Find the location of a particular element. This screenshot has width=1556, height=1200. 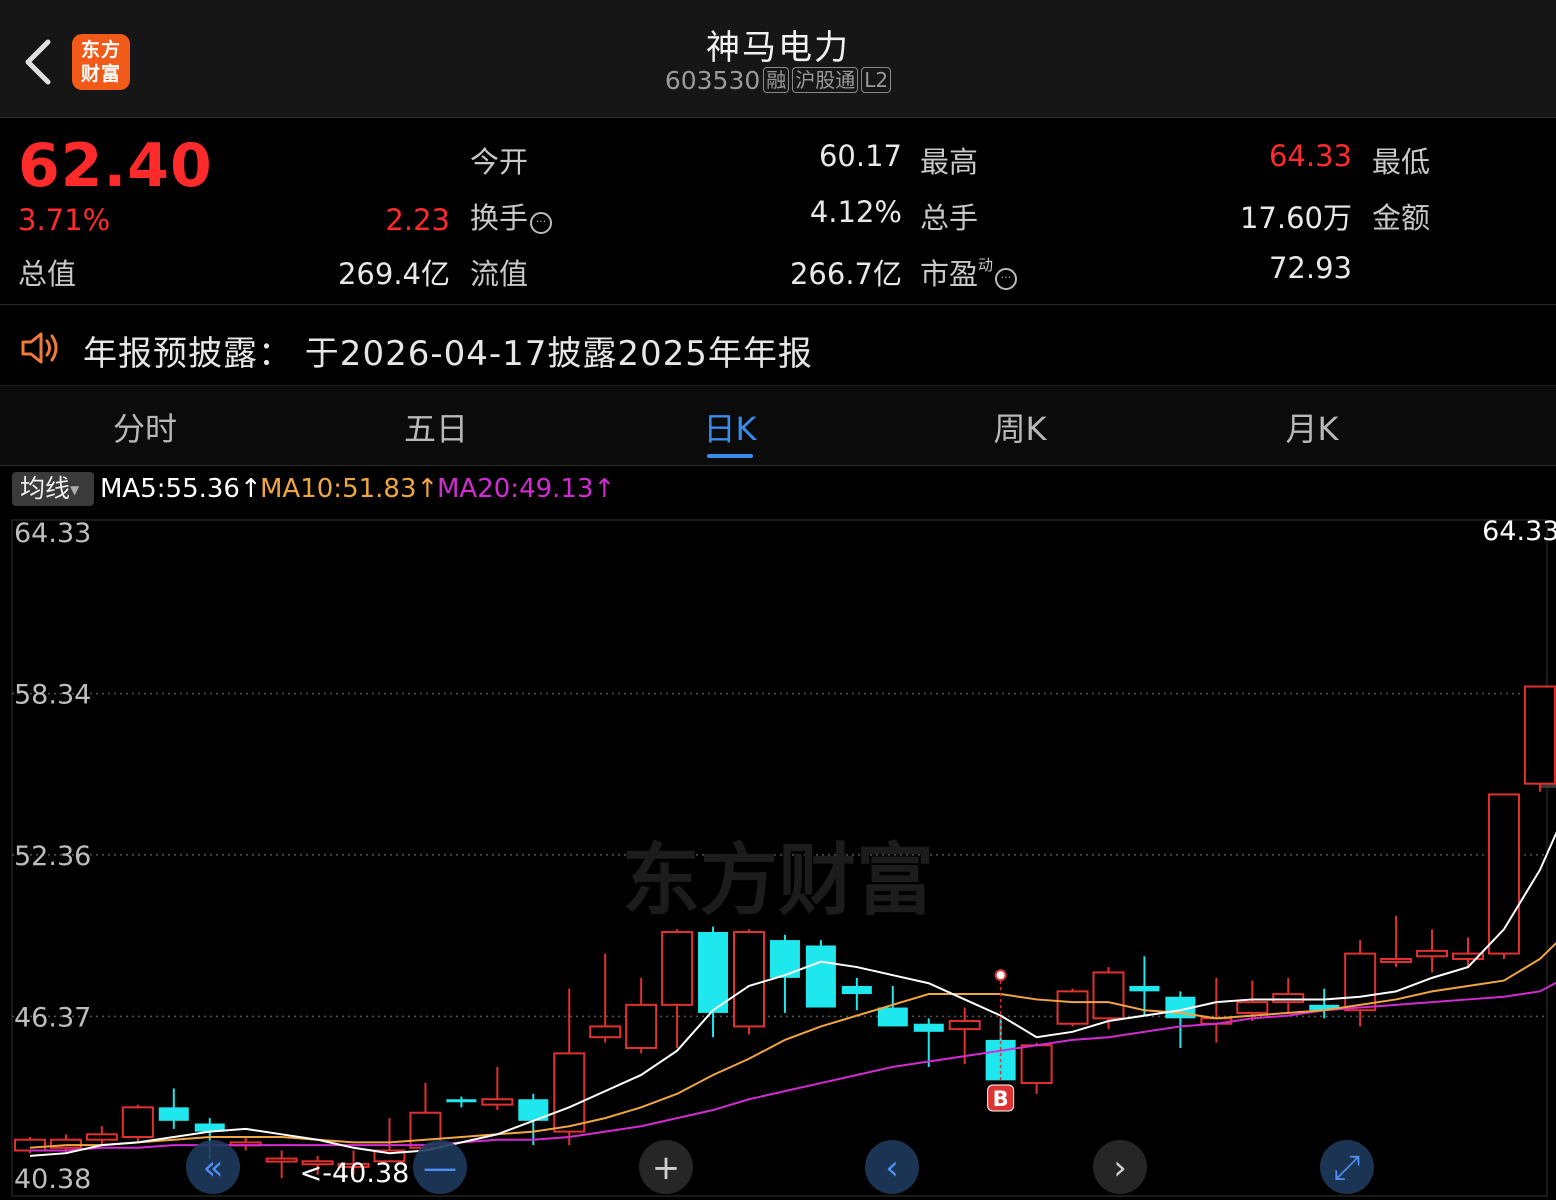

zoom-in-icon: + is located at coordinates (666, 1168).